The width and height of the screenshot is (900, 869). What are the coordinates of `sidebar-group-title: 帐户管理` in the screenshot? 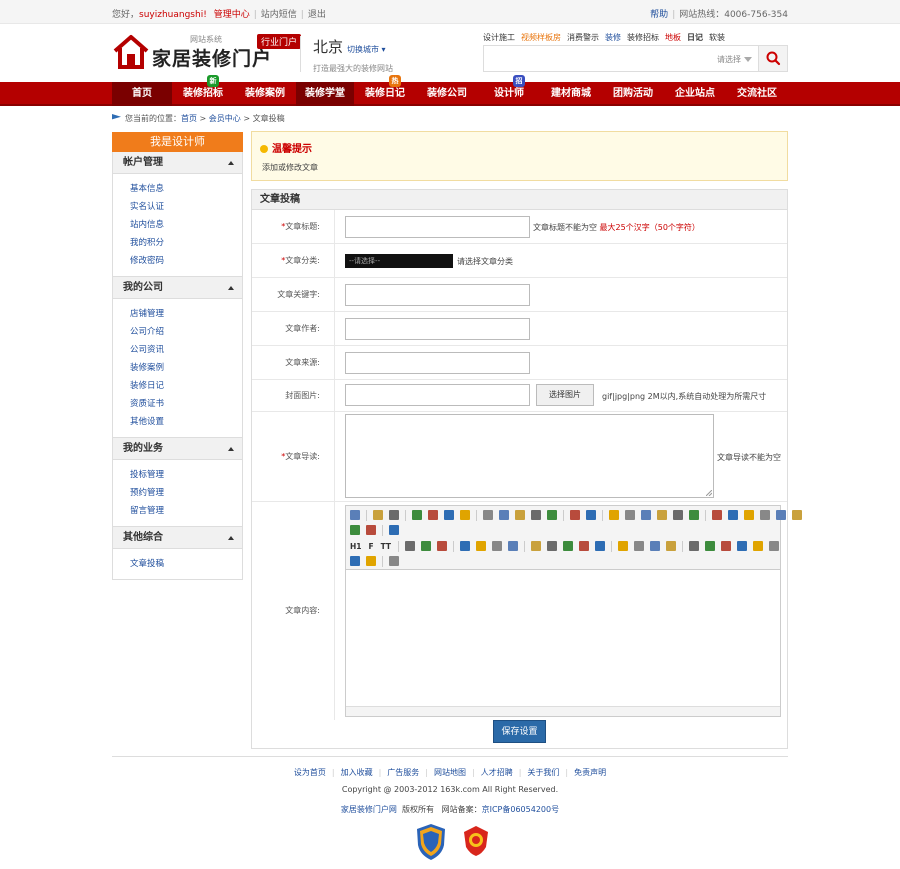 It's located at (177, 163).